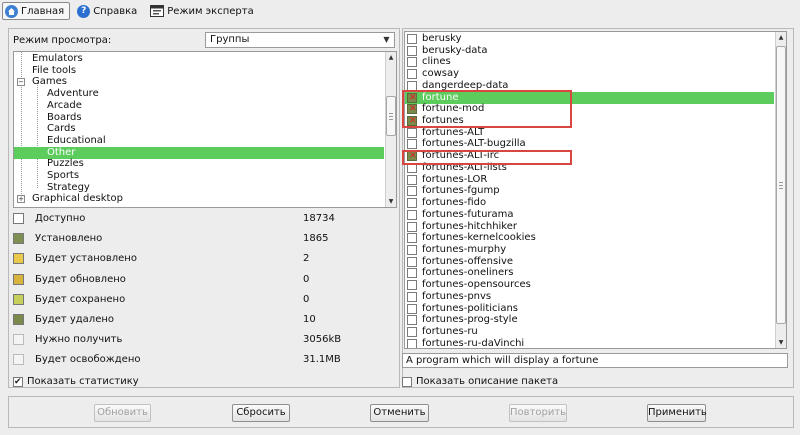 The width and height of the screenshot is (800, 435). What do you see at coordinates (199, 106) in the screenshot?
I see `tree-item: Arcade` at bounding box center [199, 106].